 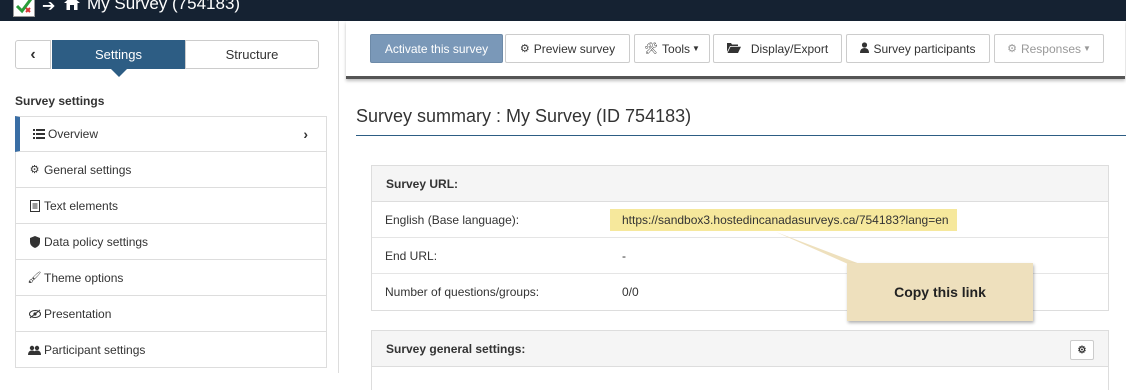 I want to click on responses-icon: ⚙, so click(x=1012, y=49).